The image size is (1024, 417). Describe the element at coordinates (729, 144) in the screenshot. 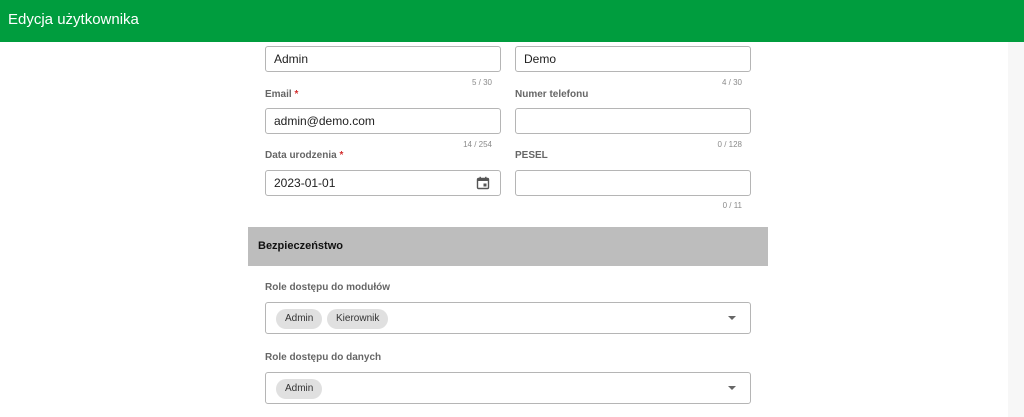

I see `phone-counter: 0 / 128` at that location.